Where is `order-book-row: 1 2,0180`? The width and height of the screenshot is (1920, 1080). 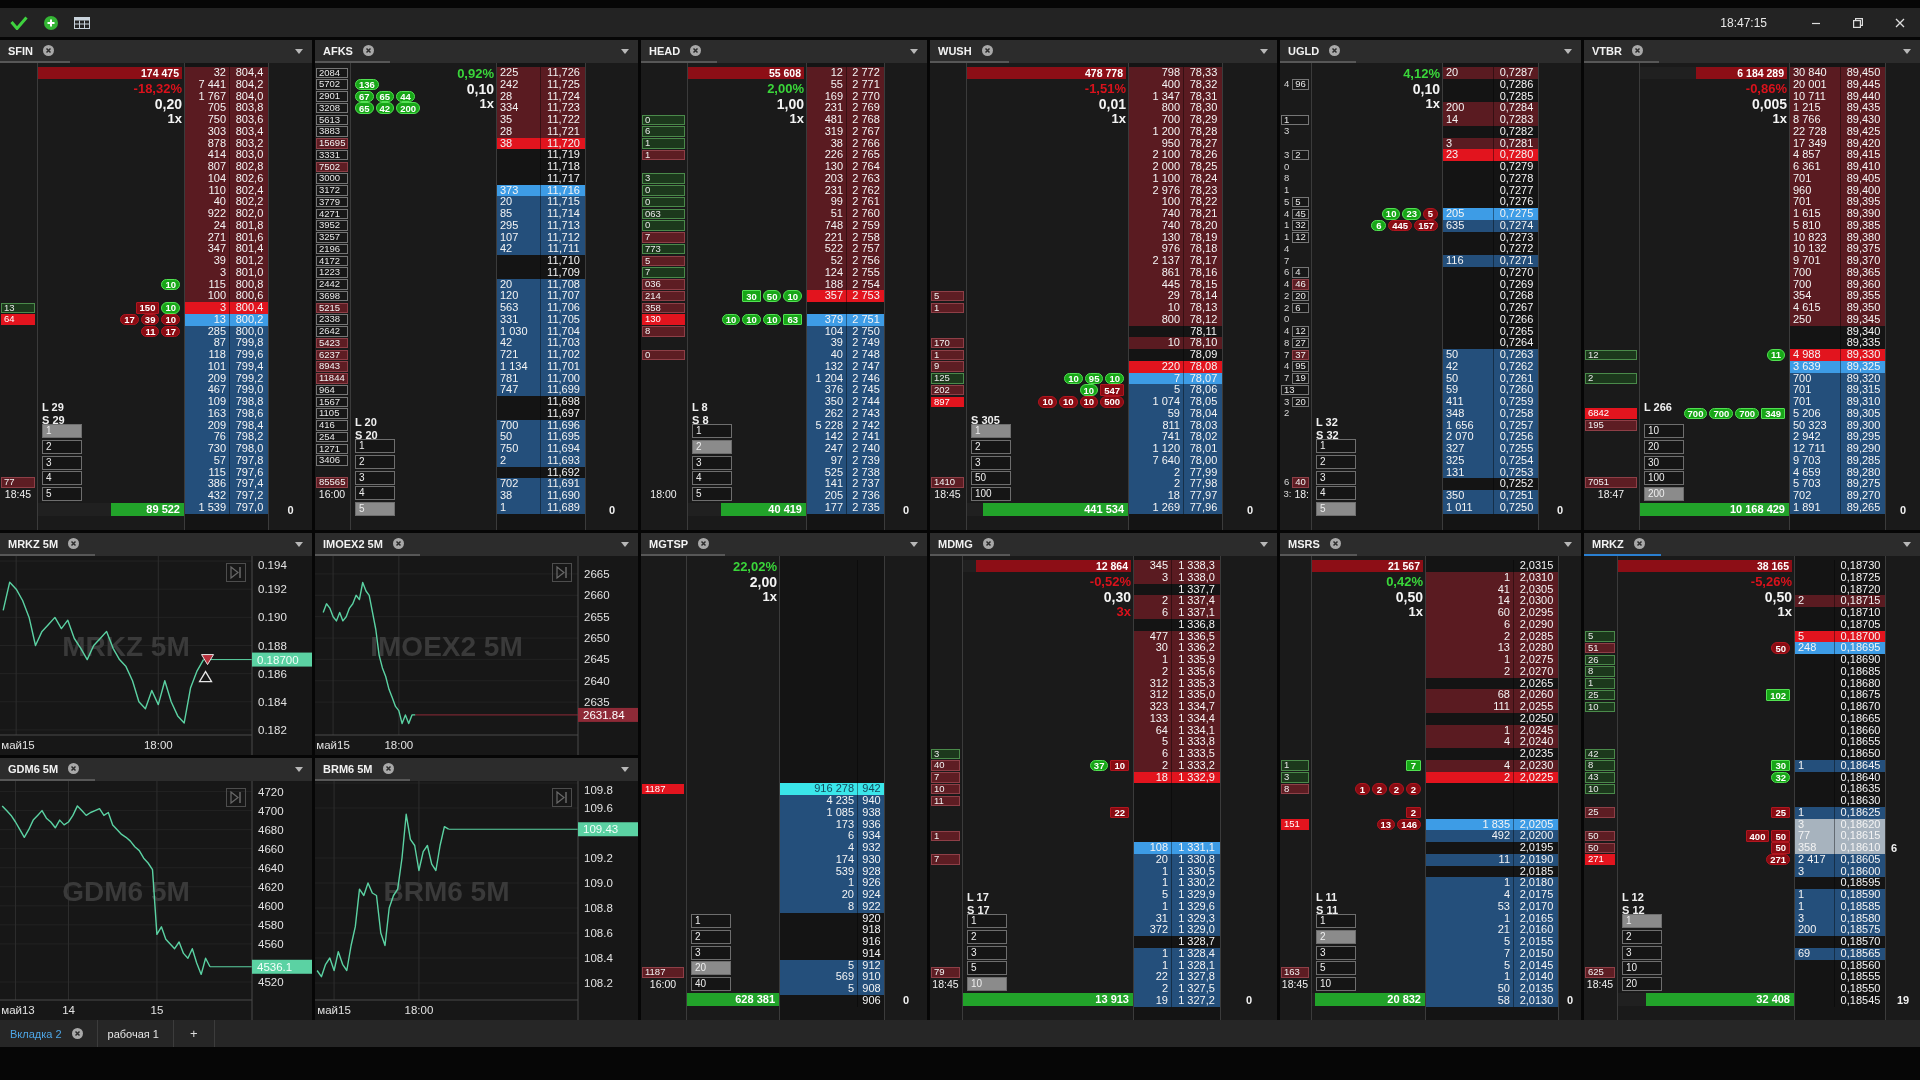 order-book-row: 1 2,0180 is located at coordinates (1492, 883).